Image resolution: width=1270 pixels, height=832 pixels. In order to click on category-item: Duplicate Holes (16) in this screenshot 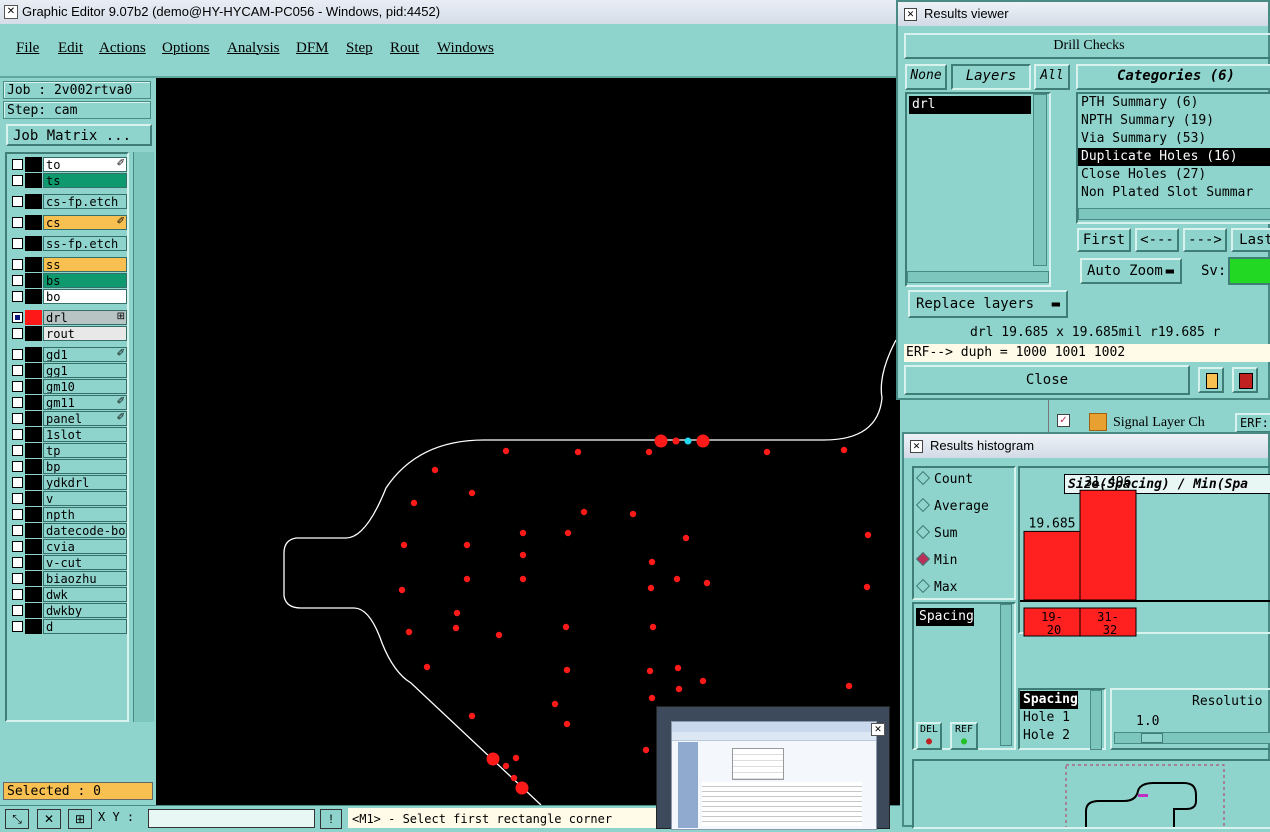, I will do `click(1174, 157)`.